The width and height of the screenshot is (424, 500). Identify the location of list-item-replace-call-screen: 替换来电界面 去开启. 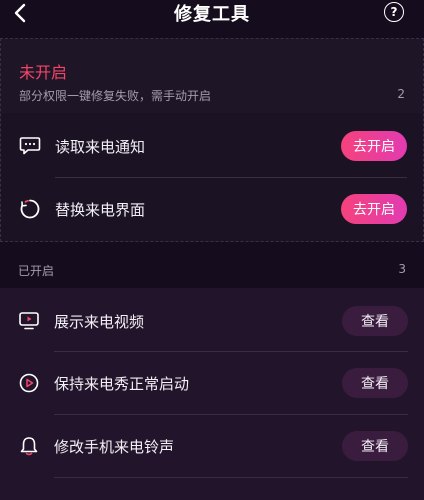
(212, 209).